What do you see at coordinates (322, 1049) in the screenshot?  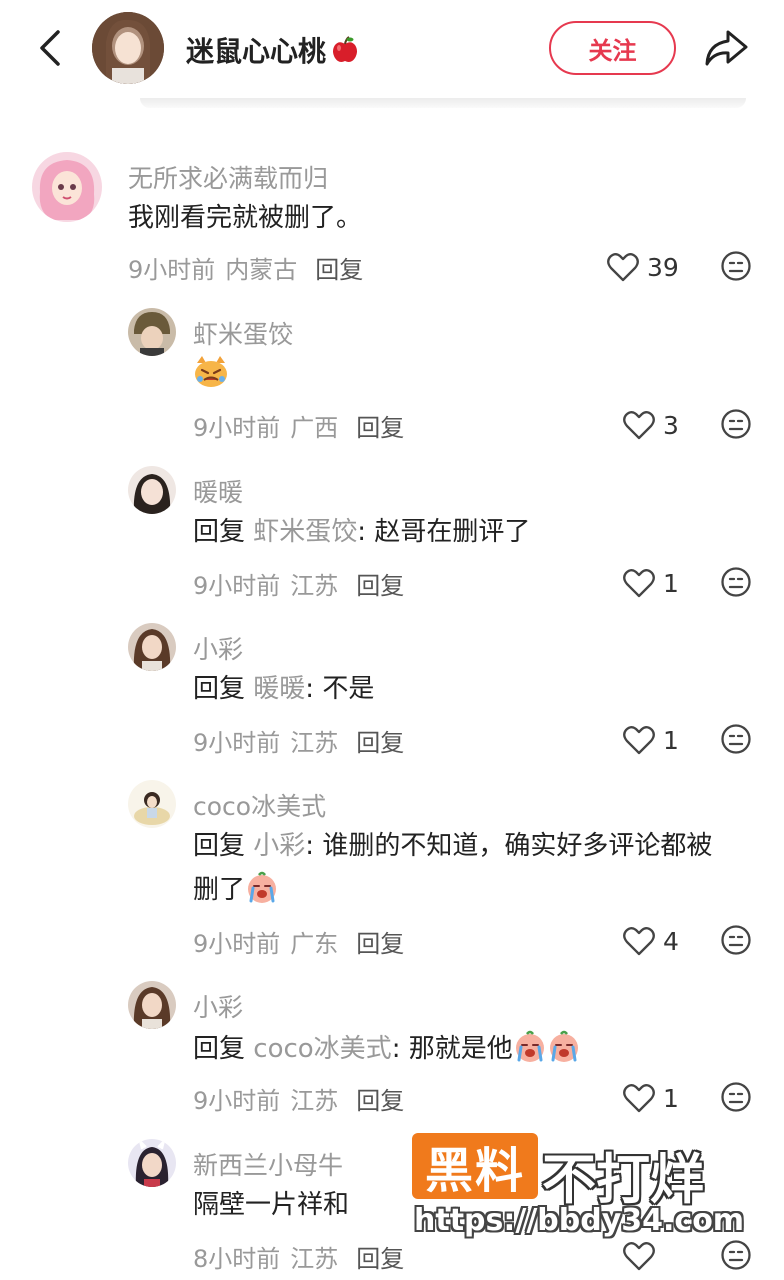 I see `reply-target-name: coco冰美式` at bounding box center [322, 1049].